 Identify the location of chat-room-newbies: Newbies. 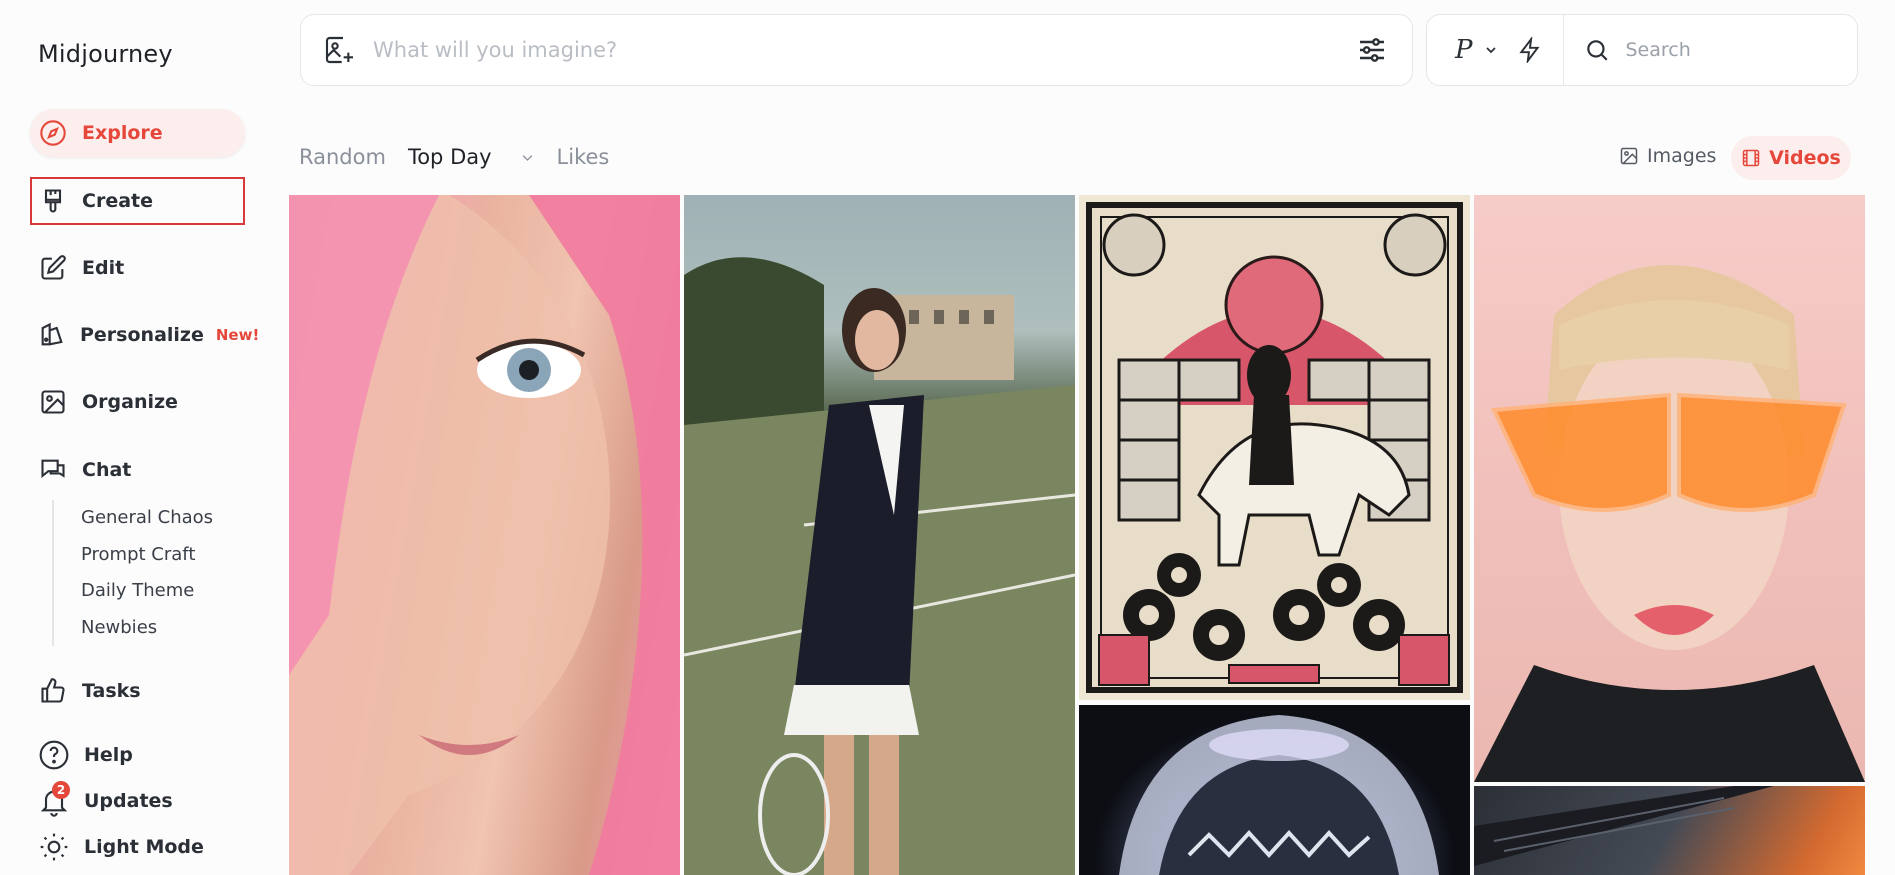
(147, 628).